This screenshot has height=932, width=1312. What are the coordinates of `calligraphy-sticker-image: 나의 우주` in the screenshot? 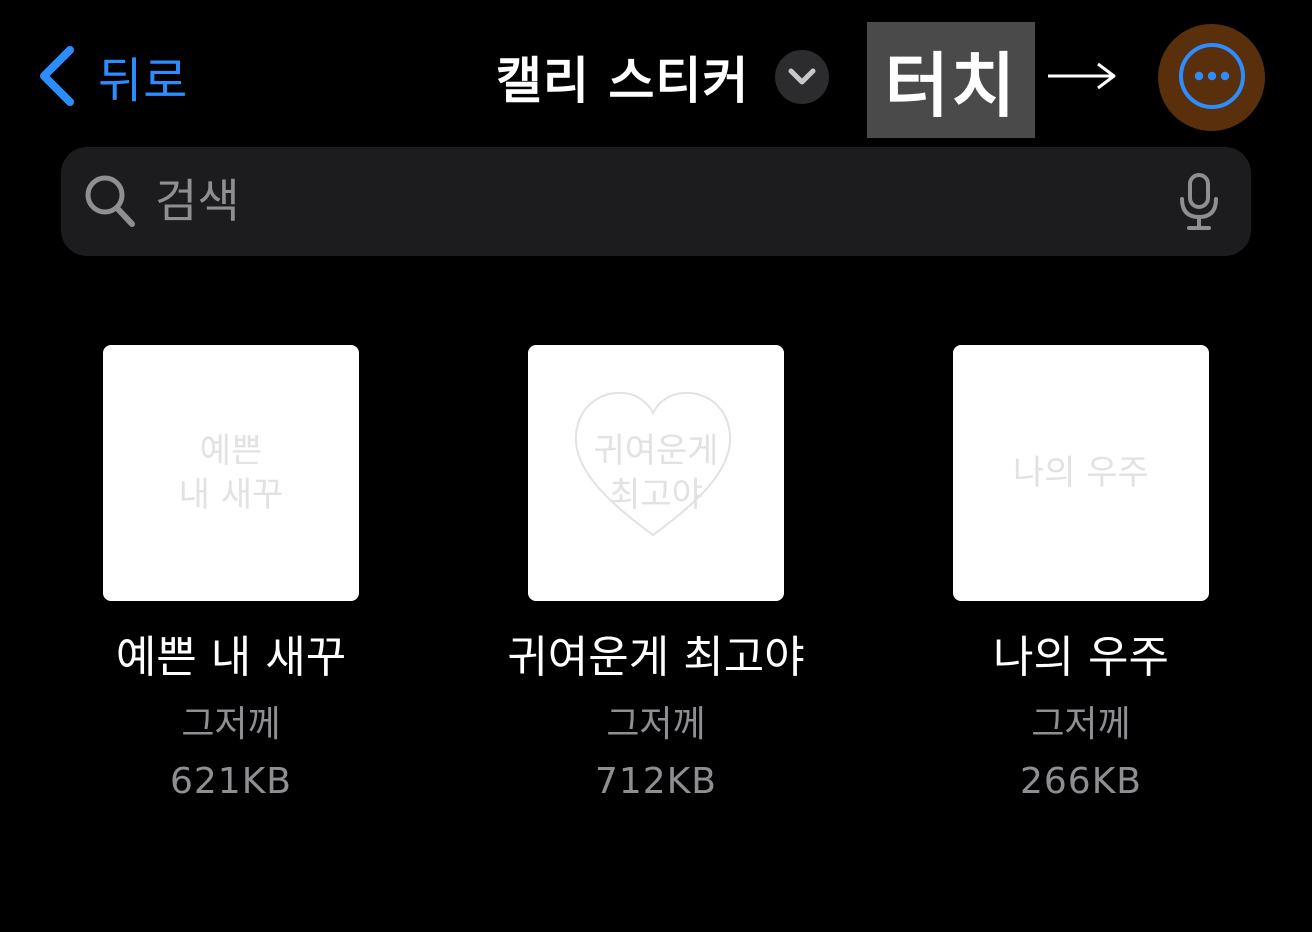 It's located at (1081, 473).